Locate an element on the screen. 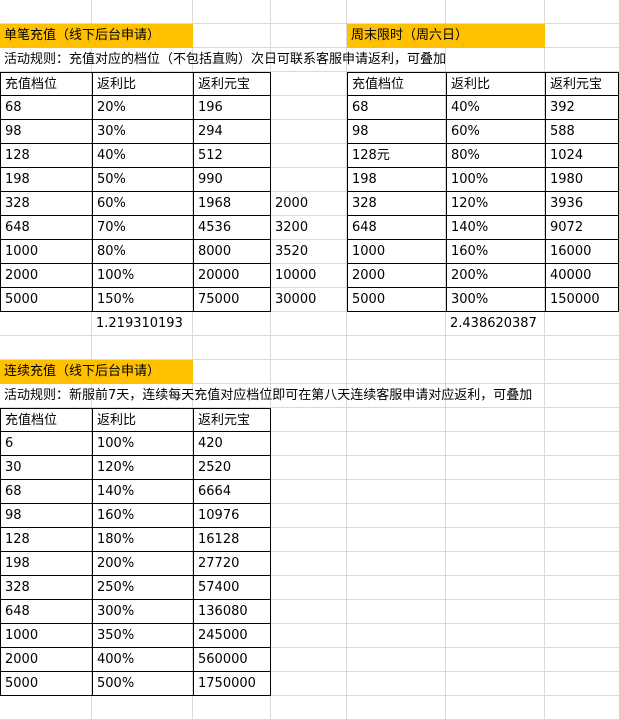 The width and height of the screenshot is (619, 720). extra-value-cell: 10000 is located at coordinates (309, 276).